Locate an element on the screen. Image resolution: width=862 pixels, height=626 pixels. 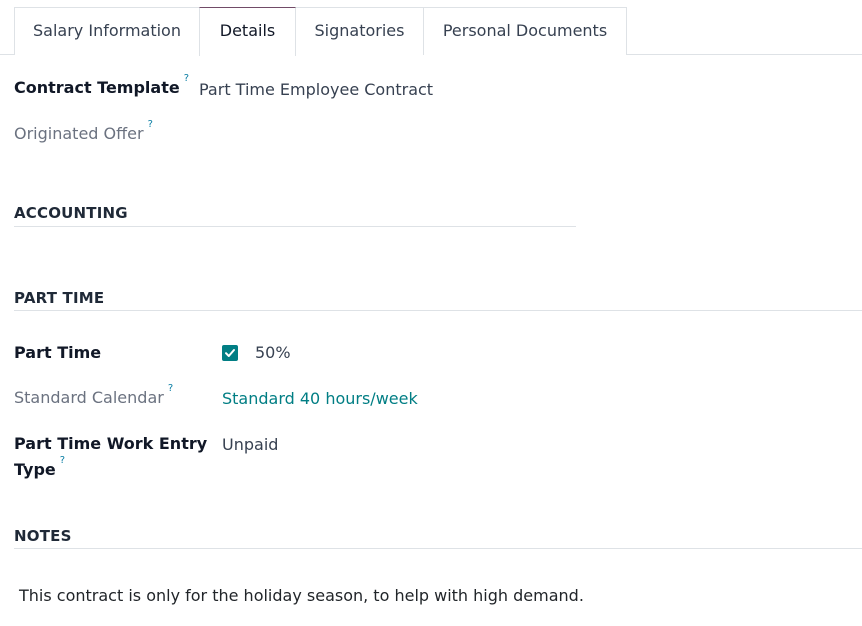
work-entry-type-label-line2: Type is located at coordinates (35, 469).